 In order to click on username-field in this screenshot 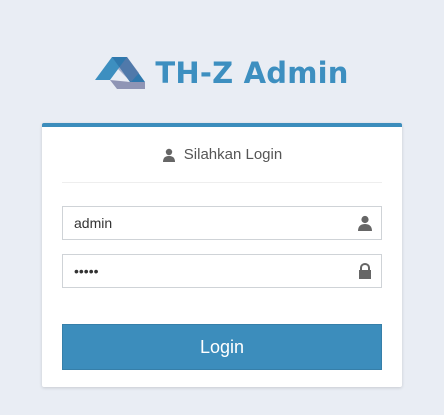, I will do `click(222, 223)`.